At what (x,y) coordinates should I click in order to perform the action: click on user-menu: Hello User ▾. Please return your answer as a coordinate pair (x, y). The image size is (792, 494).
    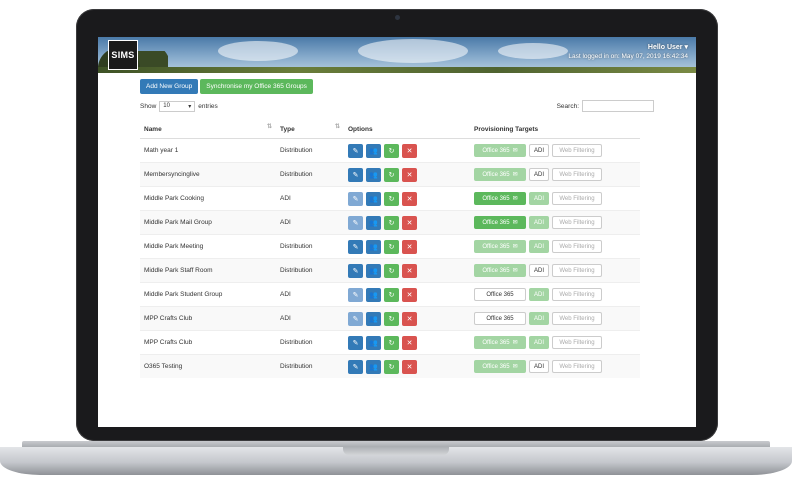
    Looking at the image, I should click on (628, 47).